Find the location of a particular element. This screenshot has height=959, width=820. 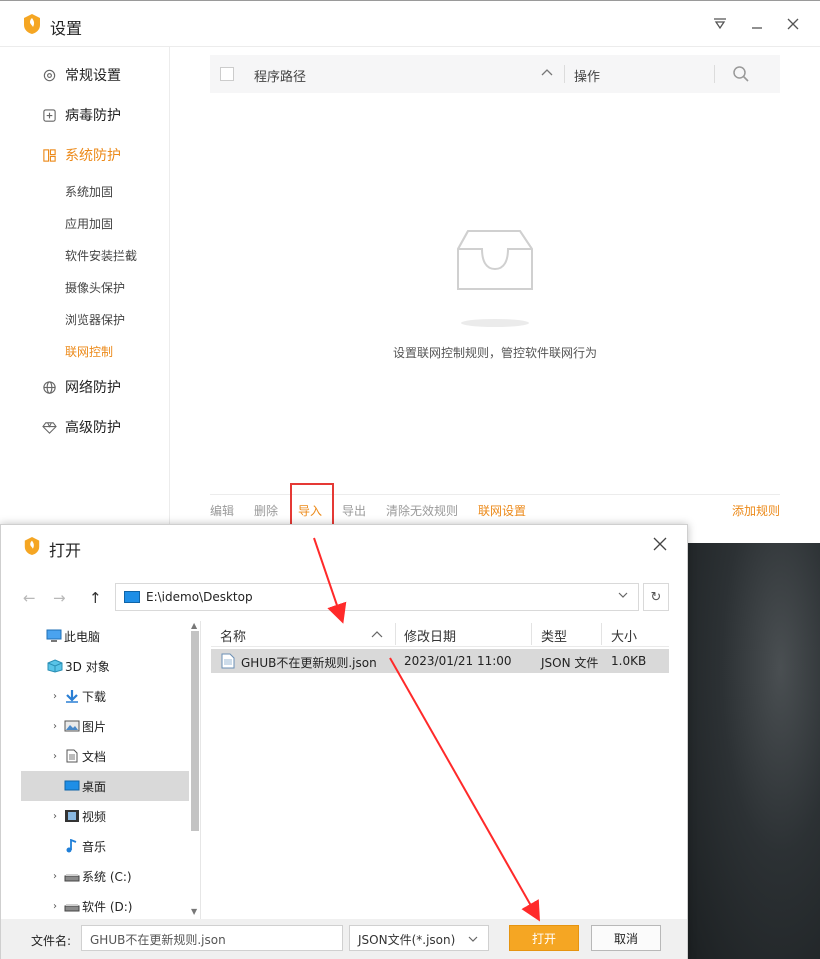

import-highlight-box is located at coordinates (312, 505).